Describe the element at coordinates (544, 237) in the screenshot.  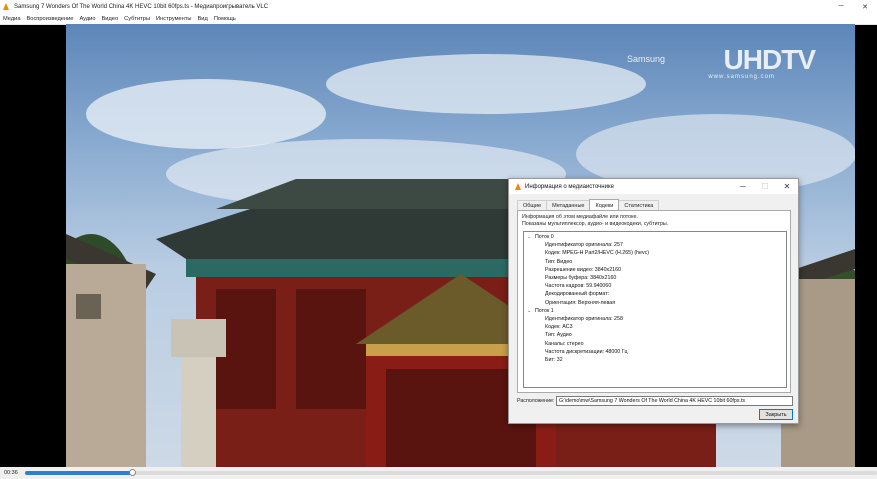
I see `tree-stream-label: Поток 0` at that location.